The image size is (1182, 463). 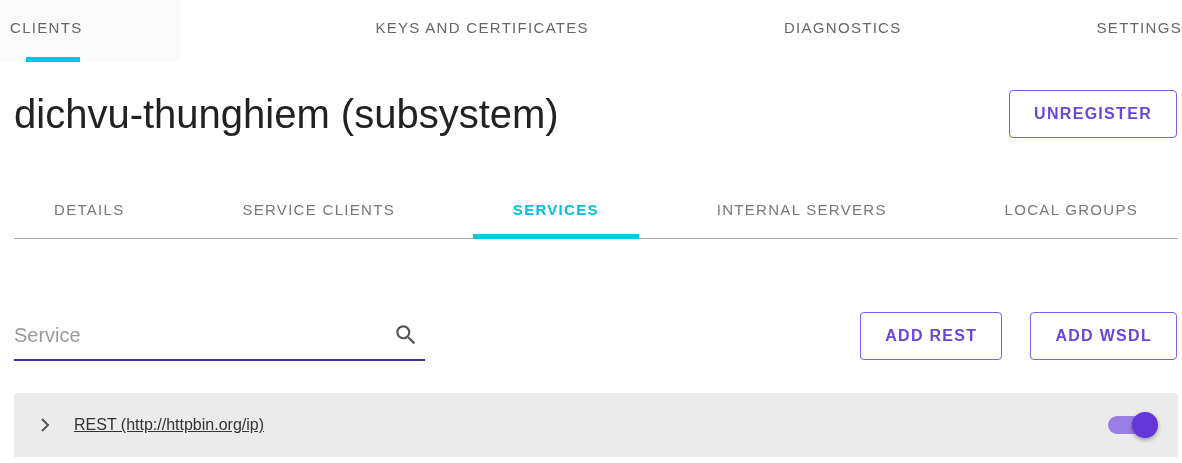 What do you see at coordinates (90, 31) in the screenshot?
I see `nav-tab: CLIENTS` at bounding box center [90, 31].